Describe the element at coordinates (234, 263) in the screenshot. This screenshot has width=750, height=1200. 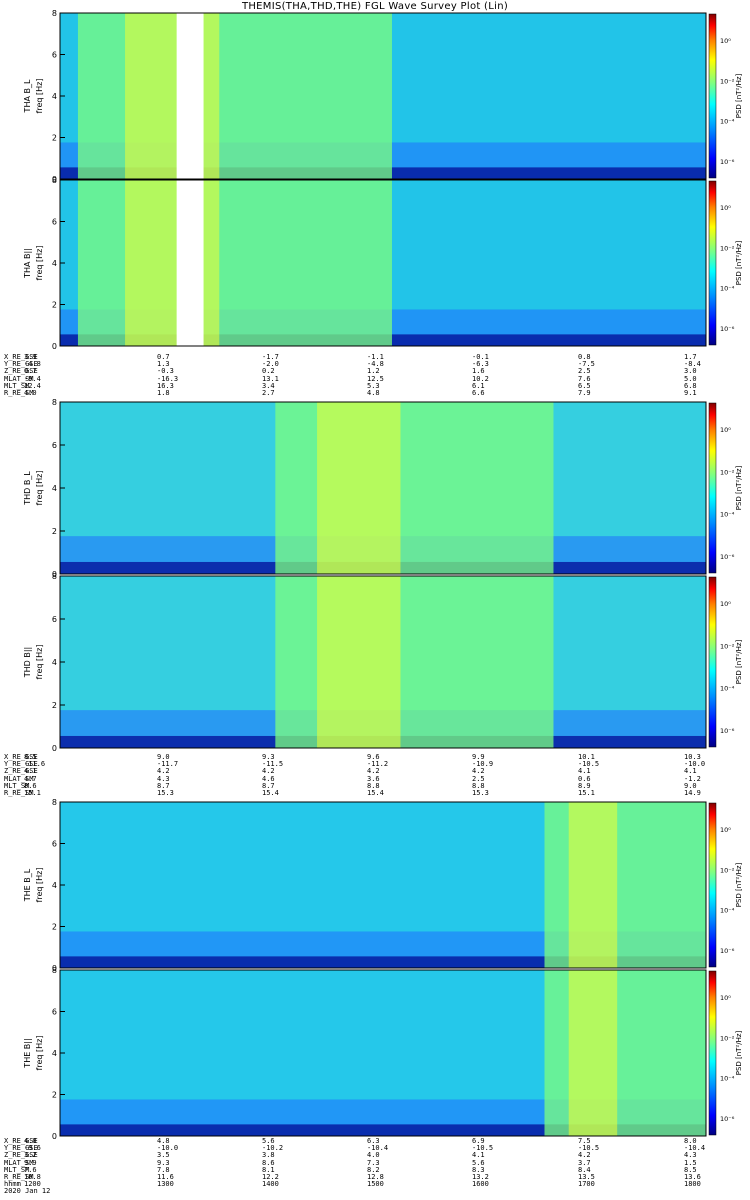
I see `burst-interval` at that location.